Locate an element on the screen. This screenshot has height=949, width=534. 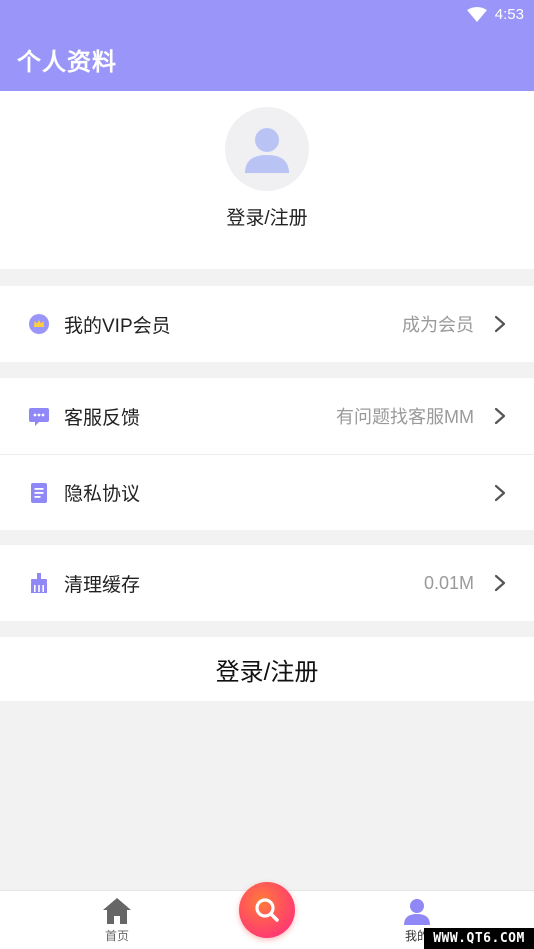
menu-item-vip: 我的VIP会员 成为会员 is located at coordinates (267, 324).